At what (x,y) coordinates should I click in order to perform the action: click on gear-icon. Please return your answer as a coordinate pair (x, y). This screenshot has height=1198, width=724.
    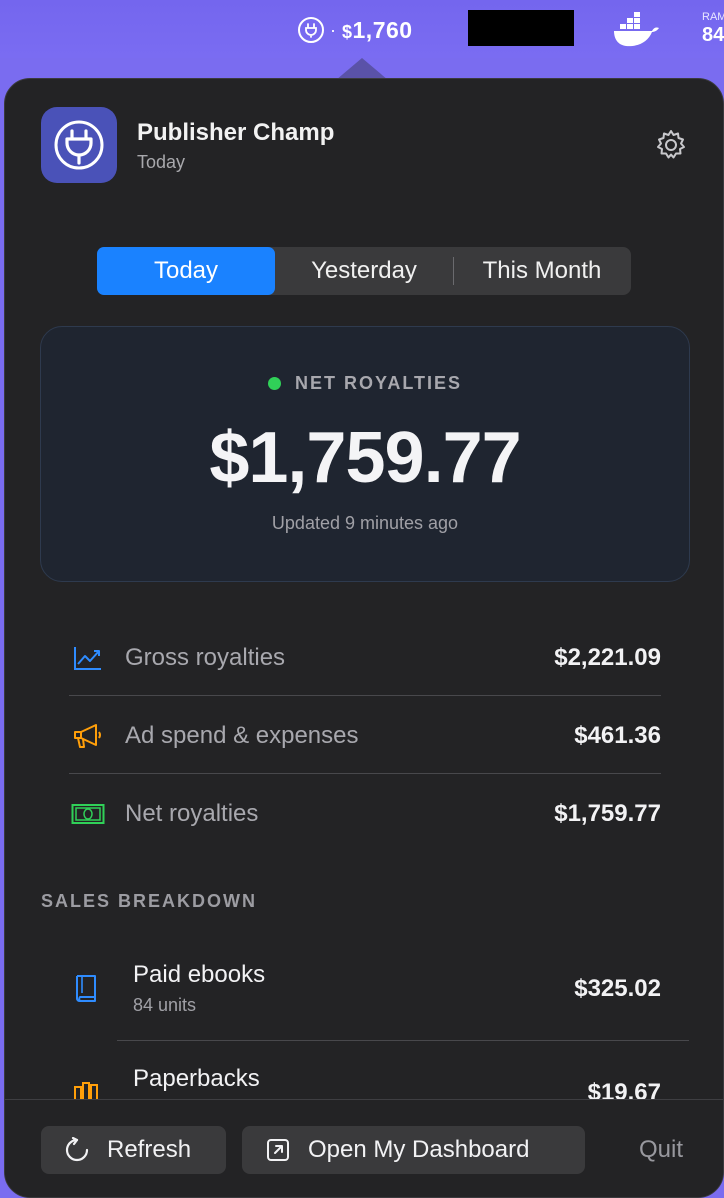
    Looking at the image, I should click on (671, 145).